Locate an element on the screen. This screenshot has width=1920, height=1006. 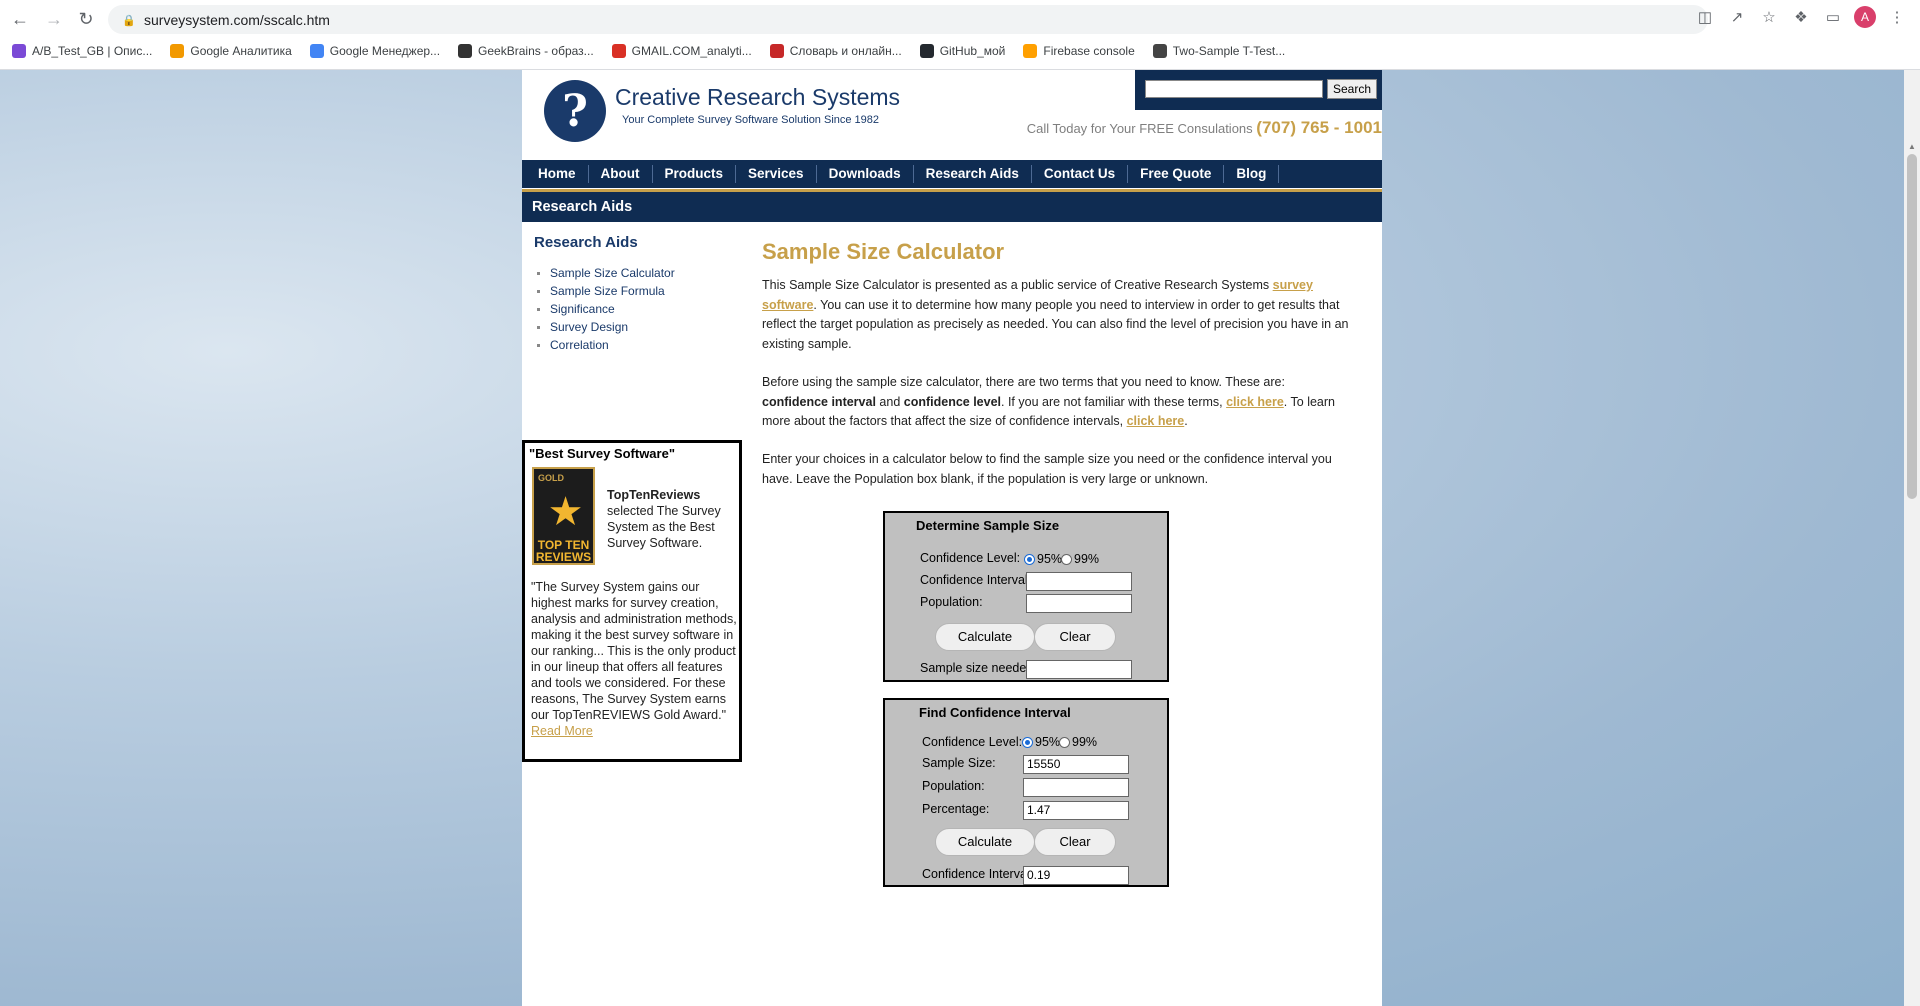
sidebar-item-survey-design: Survey Design is located at coordinates (606, 327).